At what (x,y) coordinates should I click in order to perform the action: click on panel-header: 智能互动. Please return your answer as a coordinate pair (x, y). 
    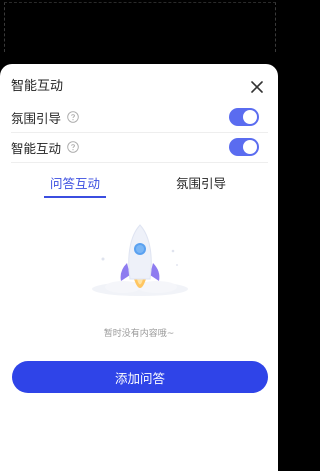
    Looking at the image, I should click on (139, 87).